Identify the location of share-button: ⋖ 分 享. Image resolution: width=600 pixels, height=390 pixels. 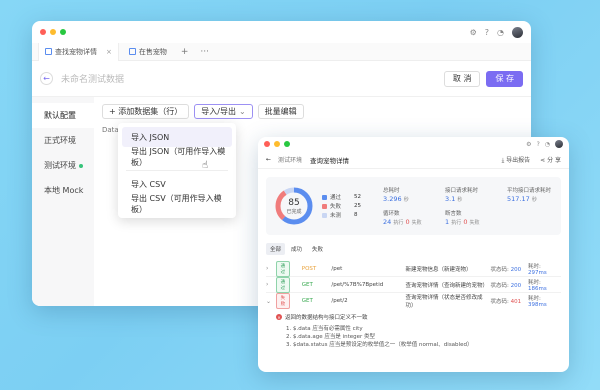
(550, 159).